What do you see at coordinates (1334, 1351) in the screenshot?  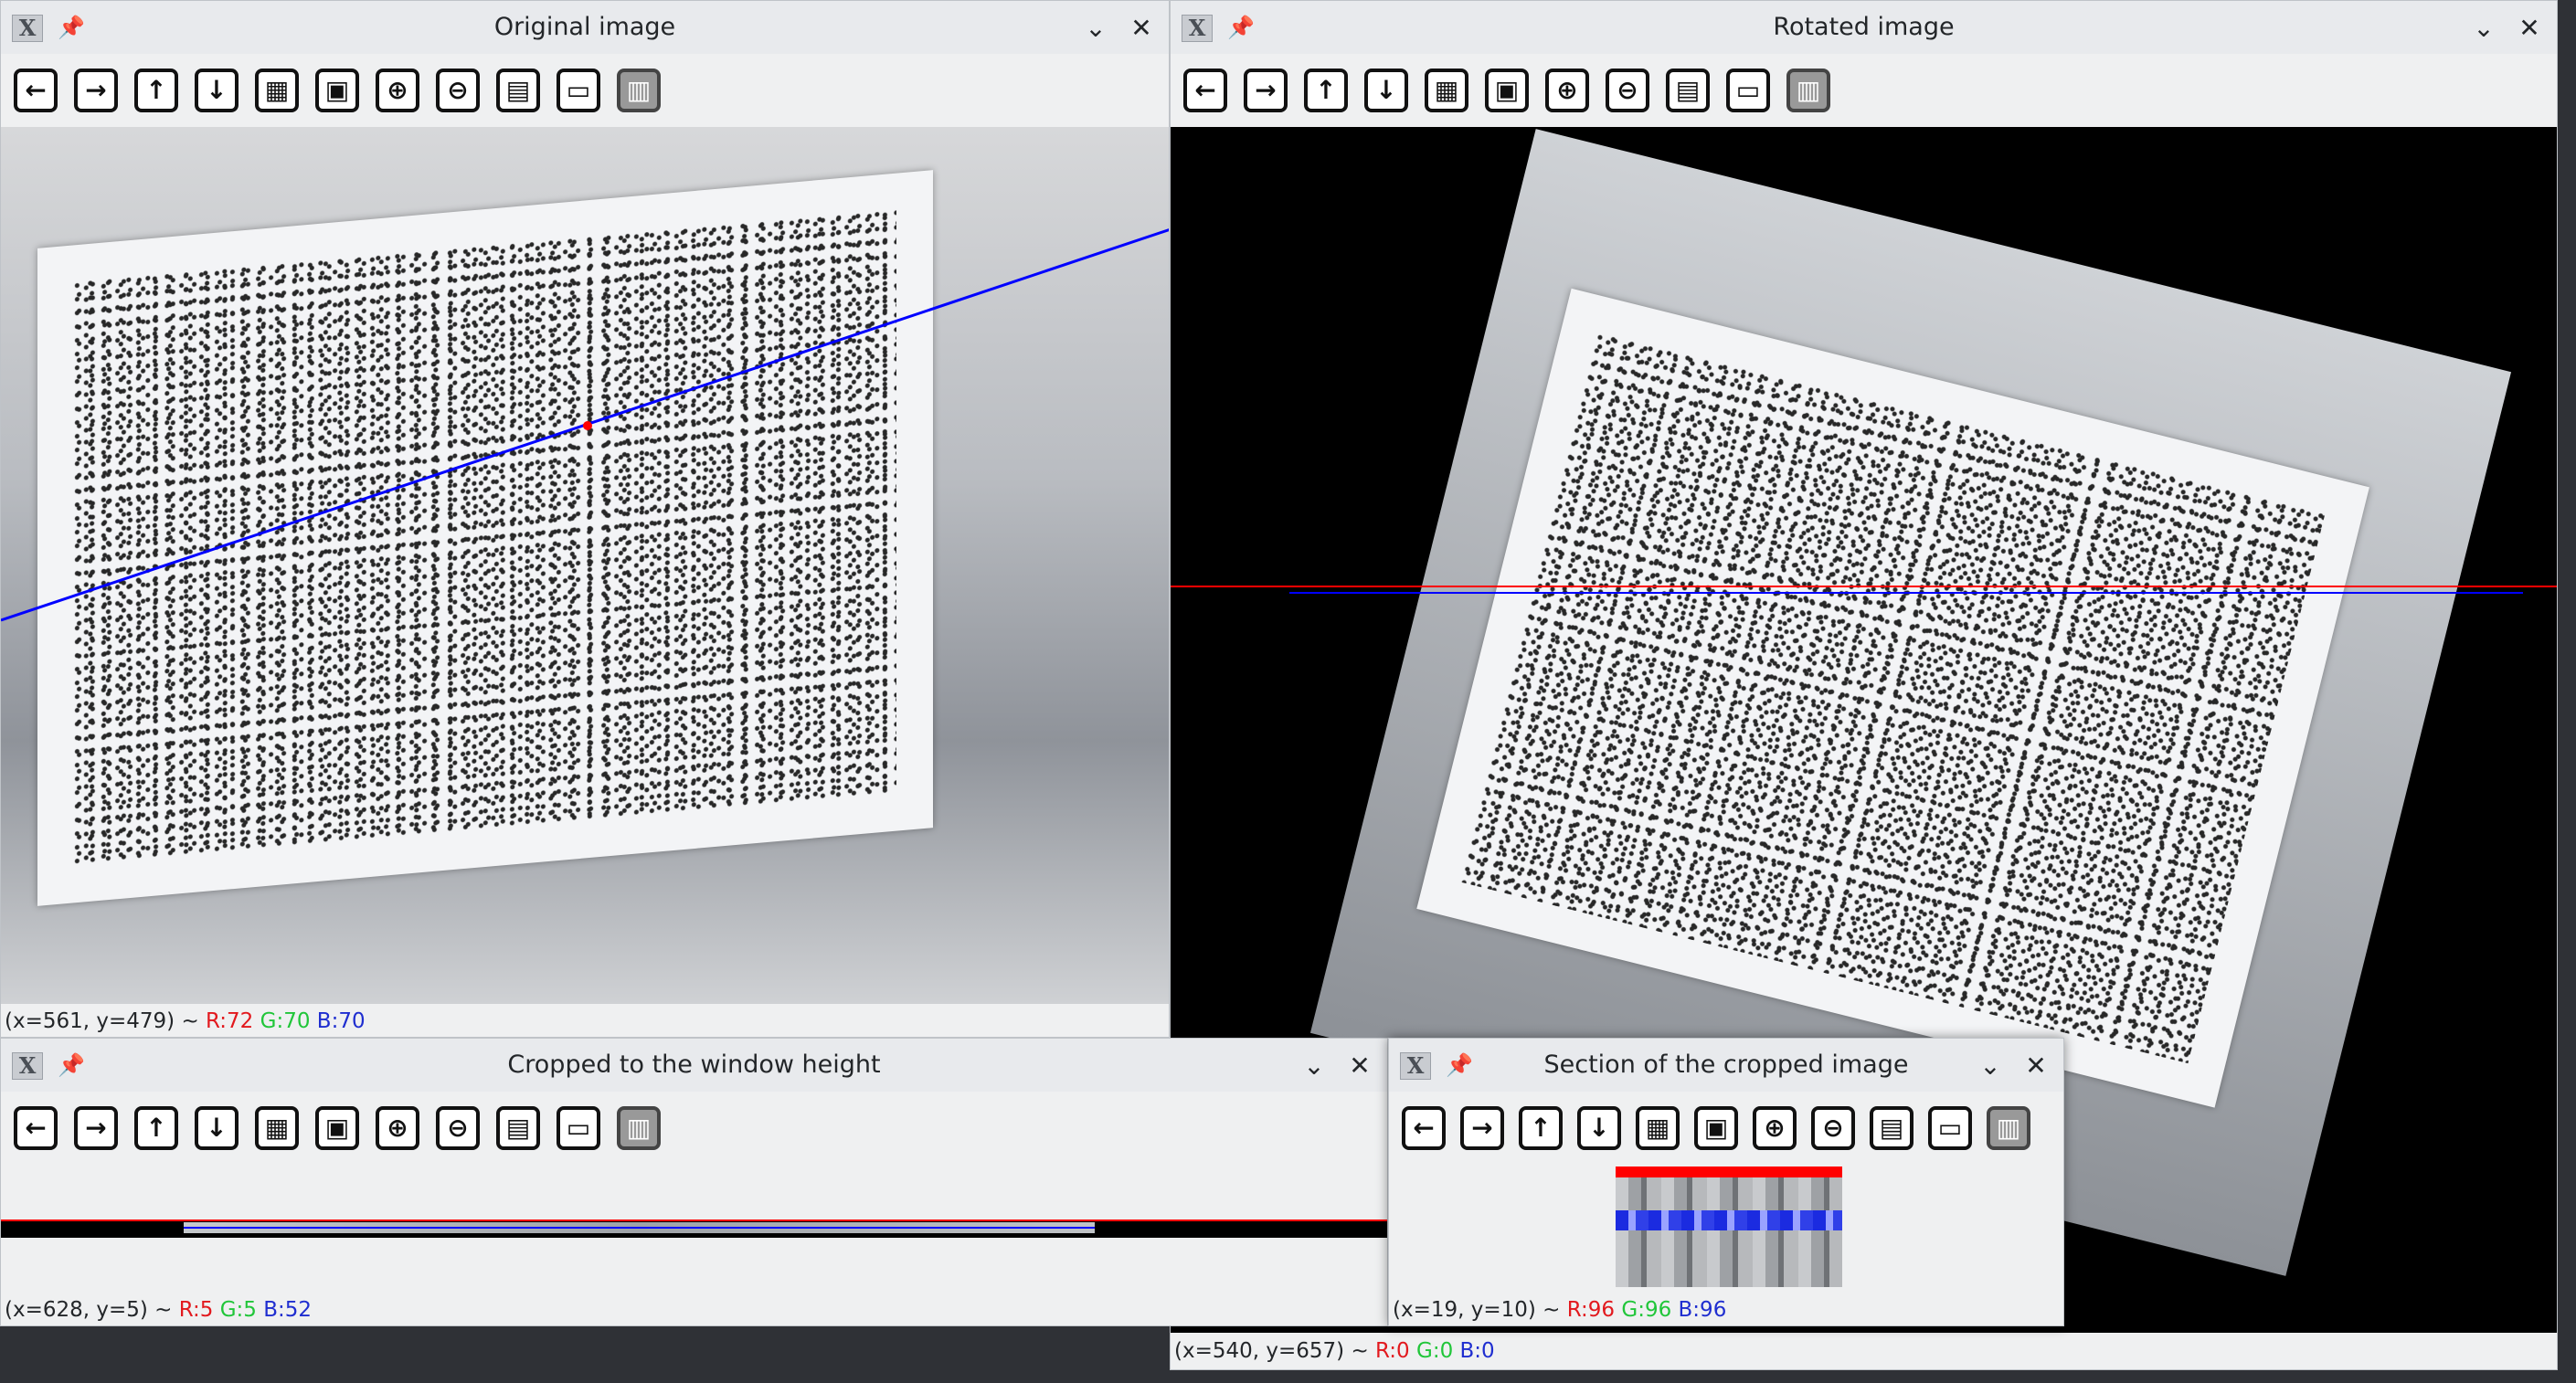 I see `status-bar: (x=540, y=657) ~ R:0 G:0 B:0` at bounding box center [1334, 1351].